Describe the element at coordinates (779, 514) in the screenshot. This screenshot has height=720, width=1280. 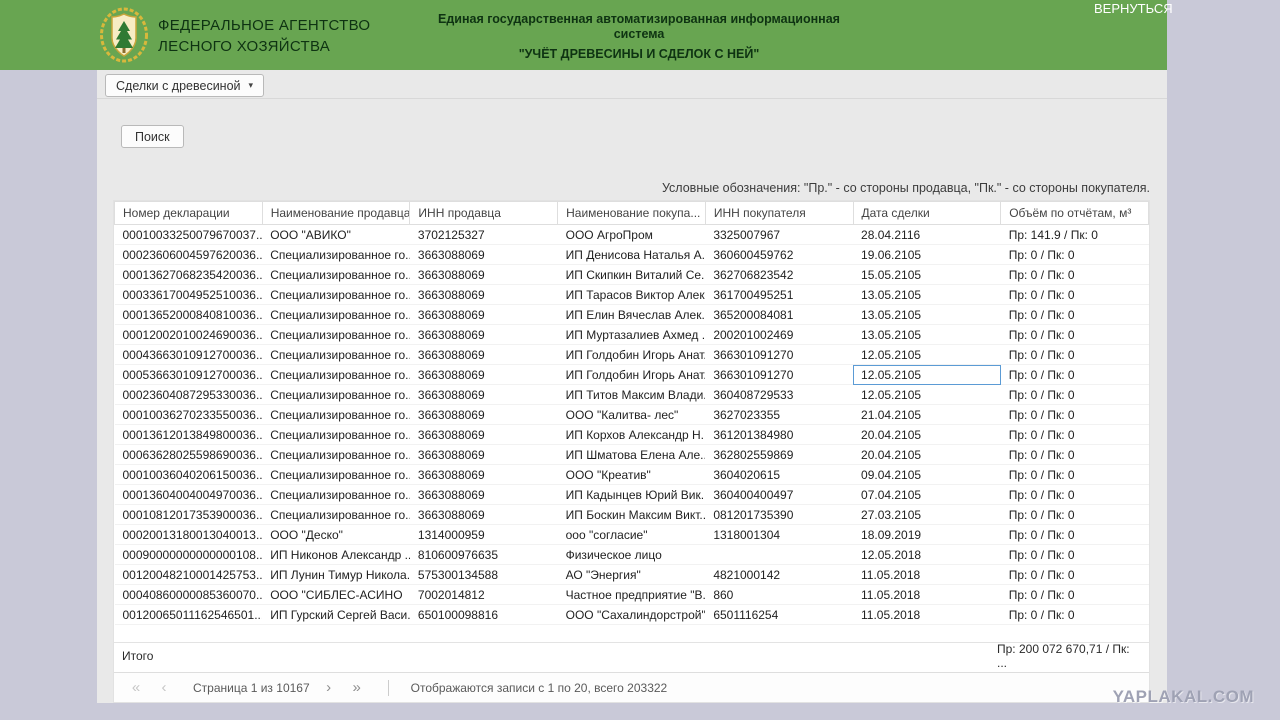
I see `table-cell: 081201735390` at that location.